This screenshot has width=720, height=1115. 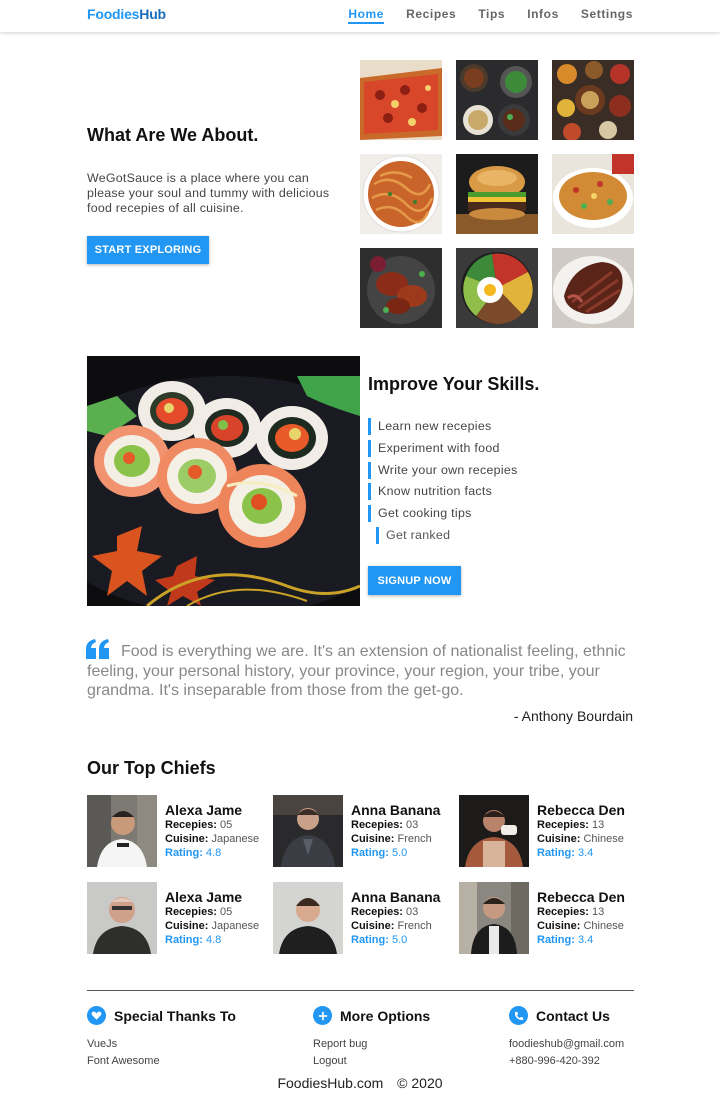 I want to click on start-exploring-button: START EXPLORING, so click(x=148, y=250).